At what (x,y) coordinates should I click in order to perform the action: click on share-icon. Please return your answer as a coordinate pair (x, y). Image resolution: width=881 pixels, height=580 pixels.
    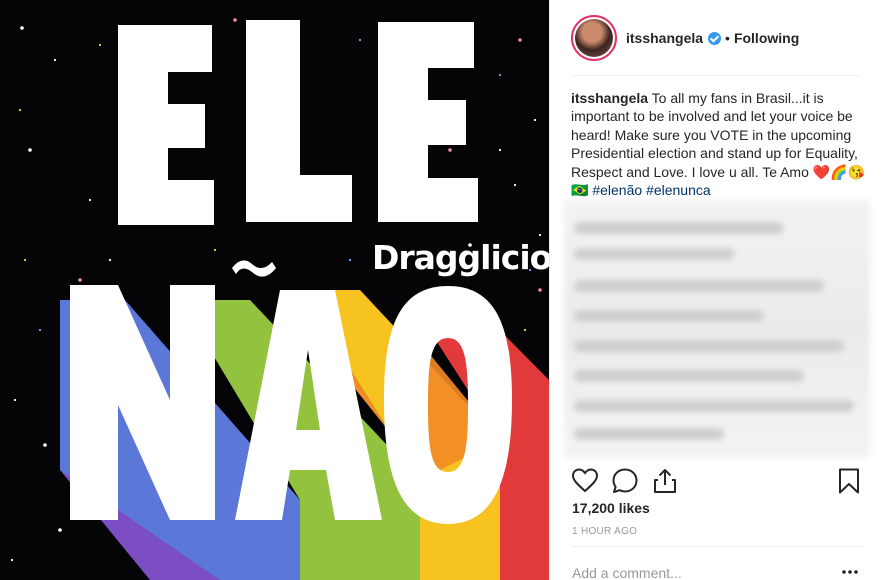
    Looking at the image, I should click on (665, 481).